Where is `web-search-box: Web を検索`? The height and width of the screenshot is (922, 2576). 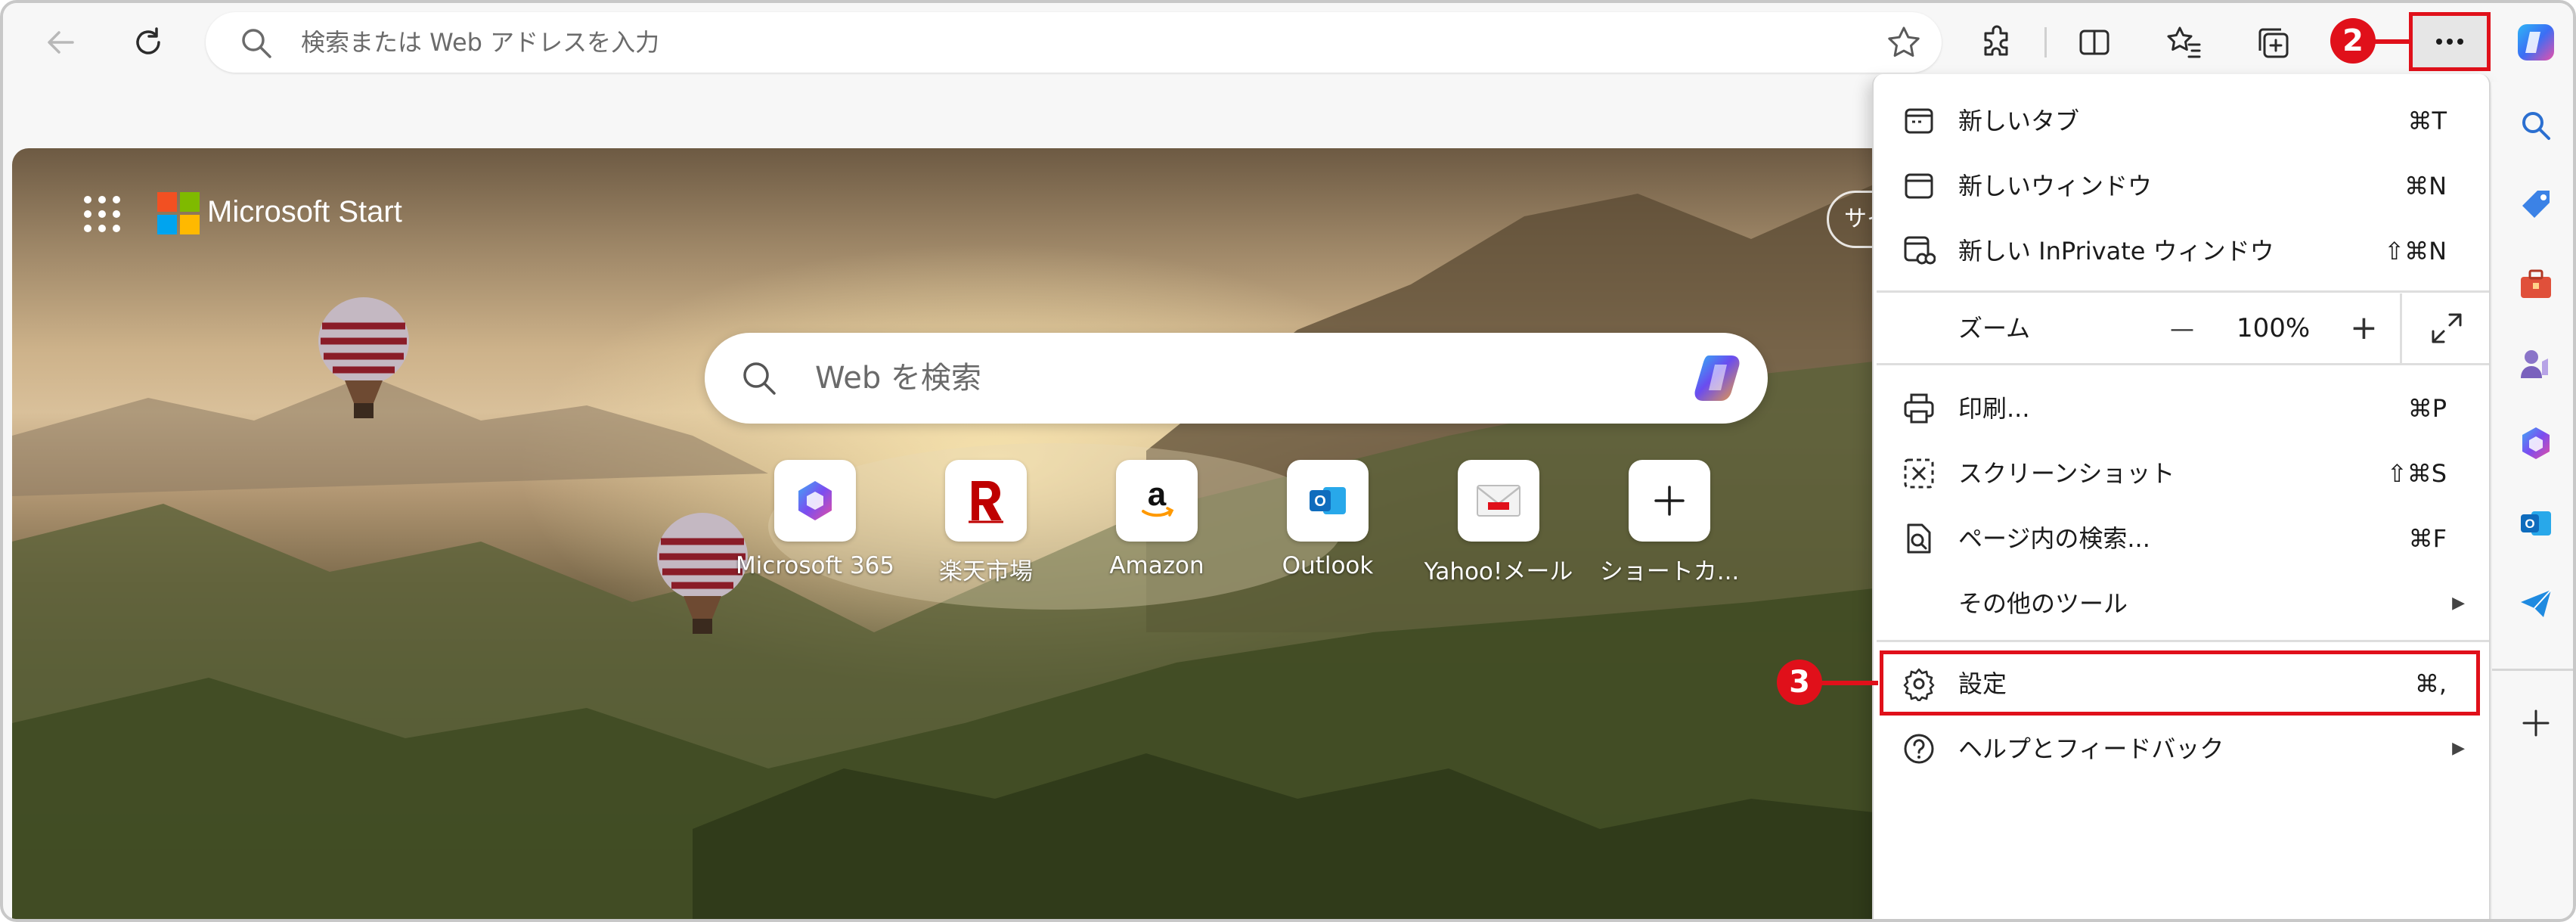
web-search-box: Web を検索 is located at coordinates (1236, 379).